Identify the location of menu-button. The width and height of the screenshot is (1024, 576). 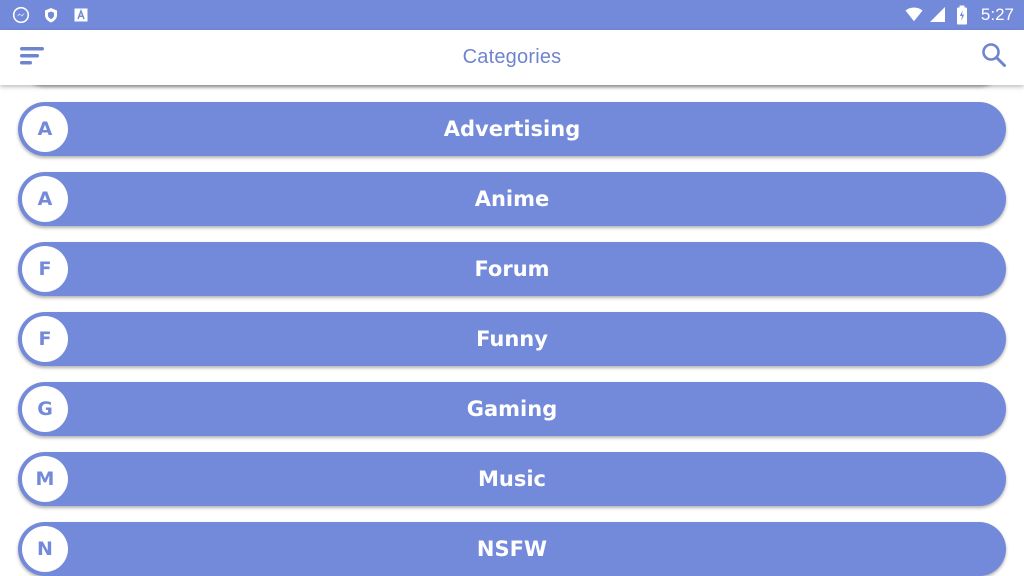
(32, 58).